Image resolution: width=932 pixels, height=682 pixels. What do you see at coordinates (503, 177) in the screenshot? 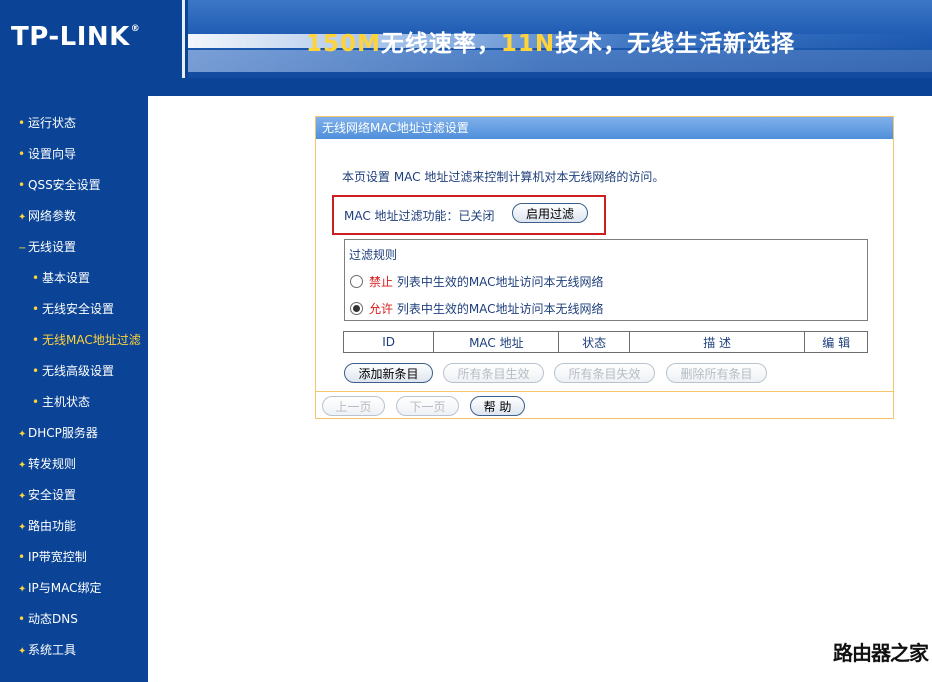
I see `page-description: 本页设置 MAC 地址过滤来控制计算机对本无线网络的访问。` at bounding box center [503, 177].